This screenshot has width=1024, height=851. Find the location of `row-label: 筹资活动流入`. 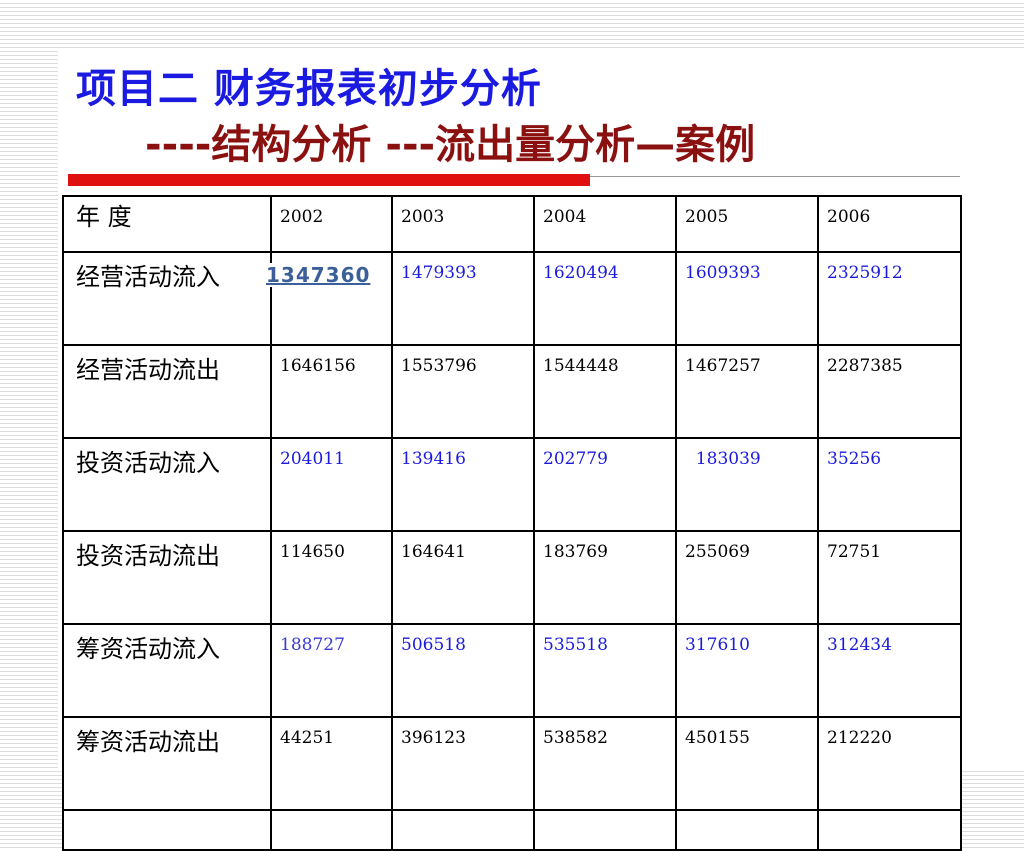

row-label: 筹资活动流入 is located at coordinates (167, 670).